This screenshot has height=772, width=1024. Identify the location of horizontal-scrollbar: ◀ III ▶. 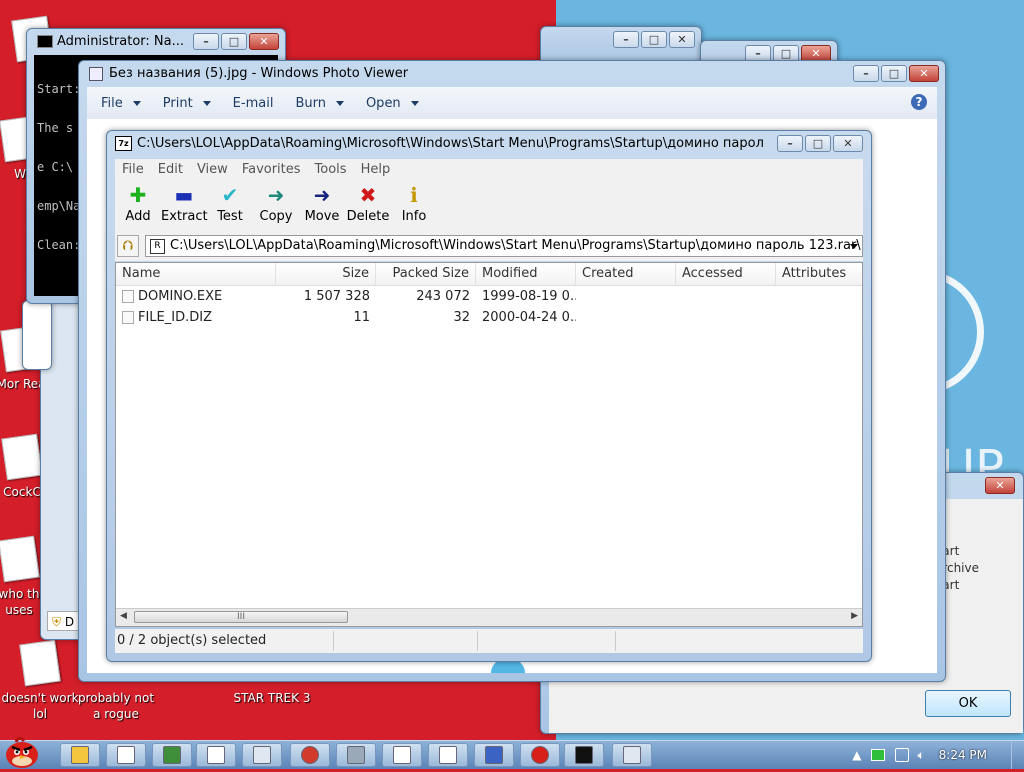
(489, 617).